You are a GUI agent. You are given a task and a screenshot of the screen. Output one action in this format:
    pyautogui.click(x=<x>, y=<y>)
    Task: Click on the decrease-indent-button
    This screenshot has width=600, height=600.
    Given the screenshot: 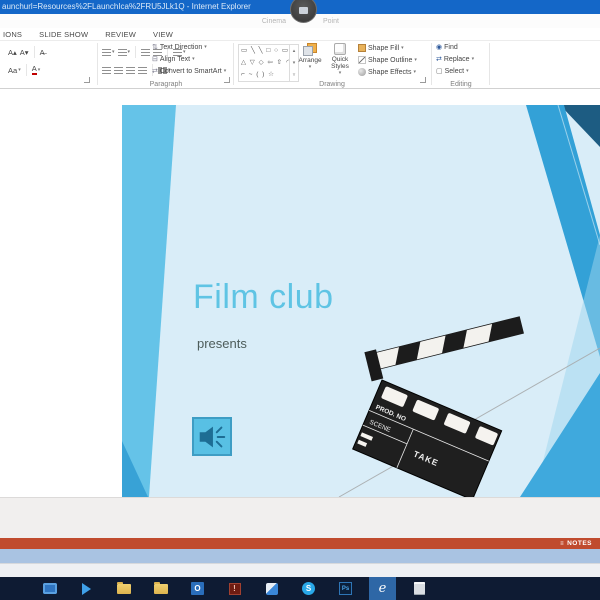 What is the action you would take?
    pyautogui.click(x=146, y=52)
    